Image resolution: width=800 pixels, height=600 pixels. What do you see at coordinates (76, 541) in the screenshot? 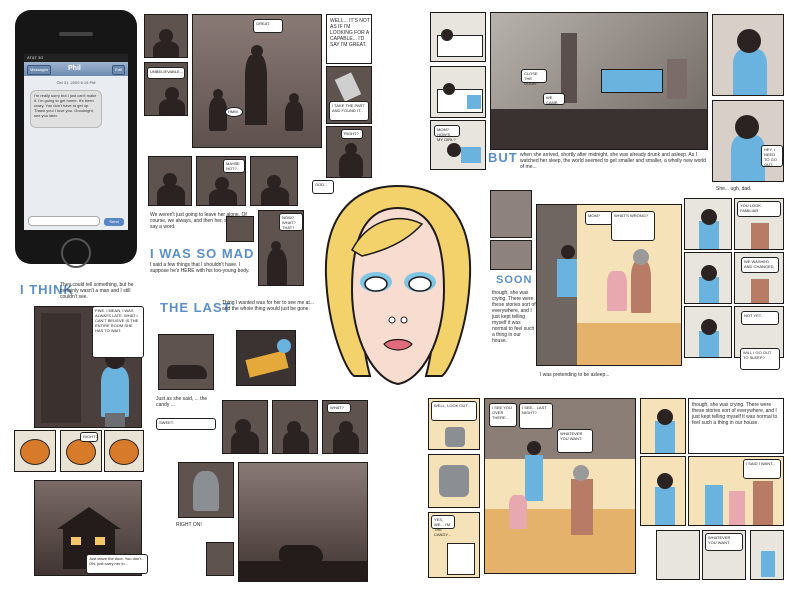
I see `lit-window` at bounding box center [76, 541].